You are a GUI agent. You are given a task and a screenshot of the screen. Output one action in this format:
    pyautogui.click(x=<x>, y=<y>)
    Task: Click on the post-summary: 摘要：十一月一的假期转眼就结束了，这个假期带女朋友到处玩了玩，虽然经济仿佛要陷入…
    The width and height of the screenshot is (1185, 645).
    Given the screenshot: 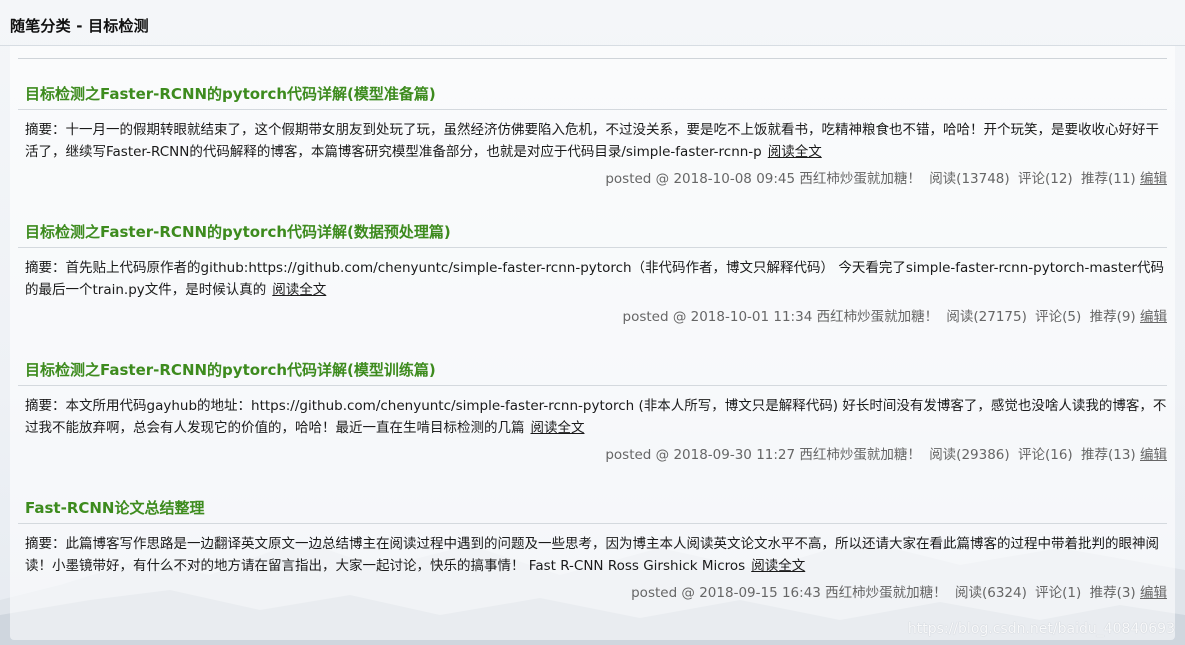 What is the action you would take?
    pyautogui.click(x=596, y=141)
    